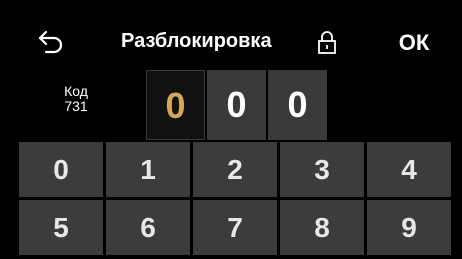 The image size is (462, 259). What do you see at coordinates (76, 106) in the screenshot?
I see `code-label-value: 731` at bounding box center [76, 106].